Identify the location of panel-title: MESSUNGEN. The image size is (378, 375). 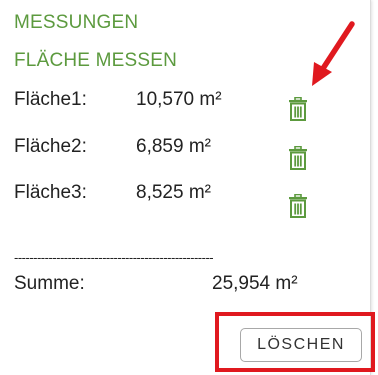
(76, 22).